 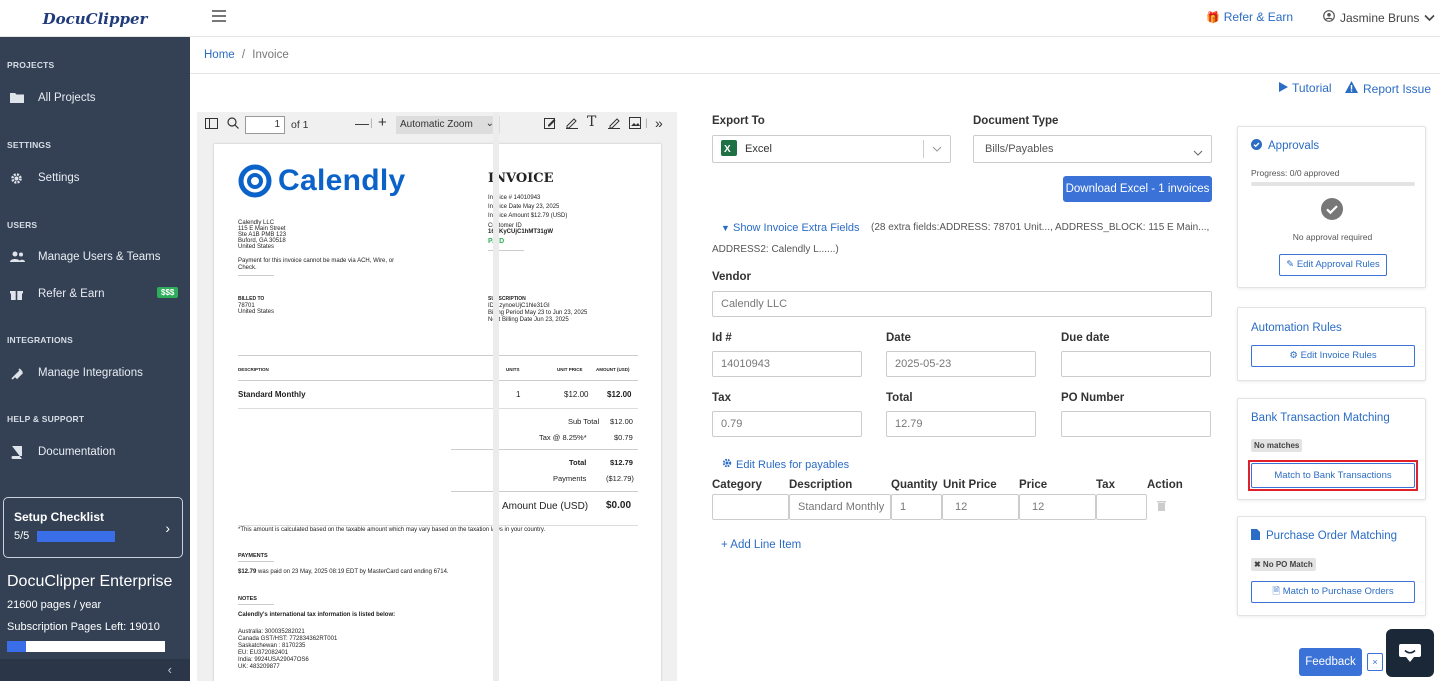 I want to click on zoom-select-value: Automatic Zoom, so click(x=436, y=124).